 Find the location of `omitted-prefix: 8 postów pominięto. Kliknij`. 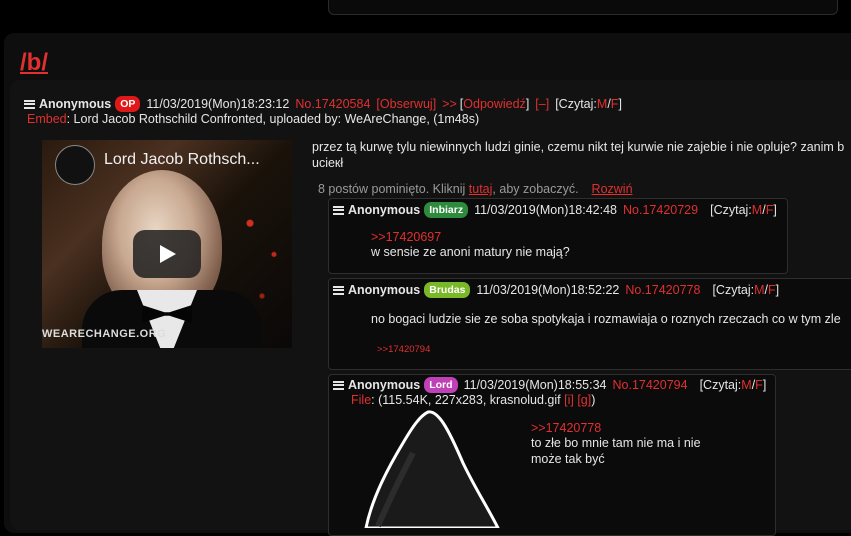

omitted-prefix: 8 postów pominięto. Kliknij is located at coordinates (393, 189).